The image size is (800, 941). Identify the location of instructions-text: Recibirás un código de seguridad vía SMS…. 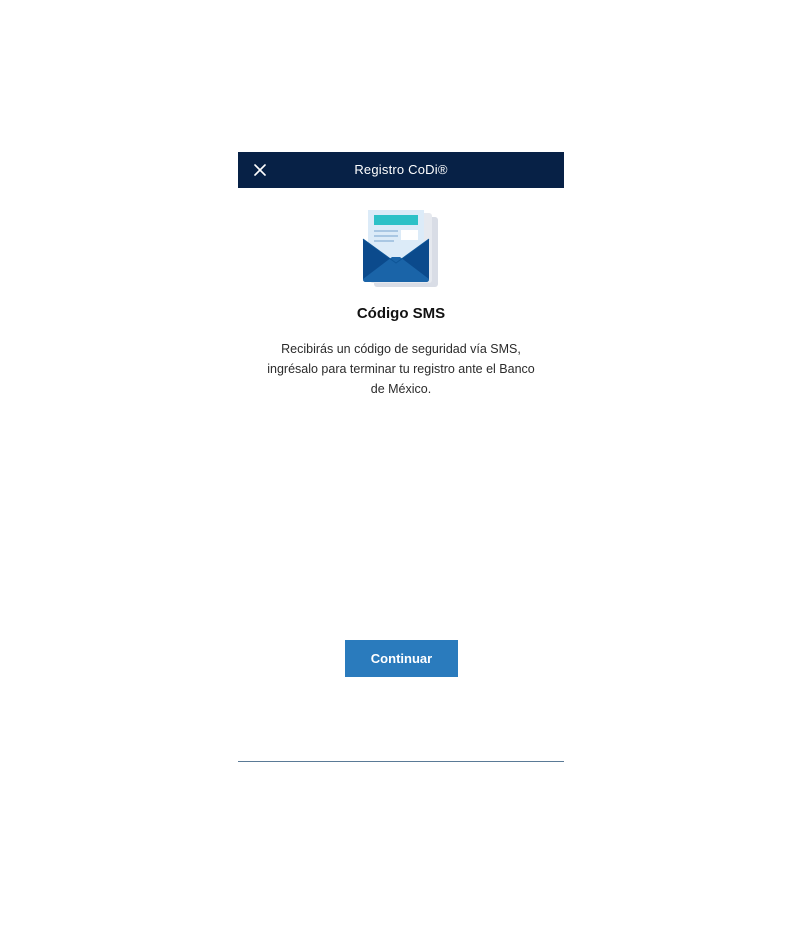
(401, 369).